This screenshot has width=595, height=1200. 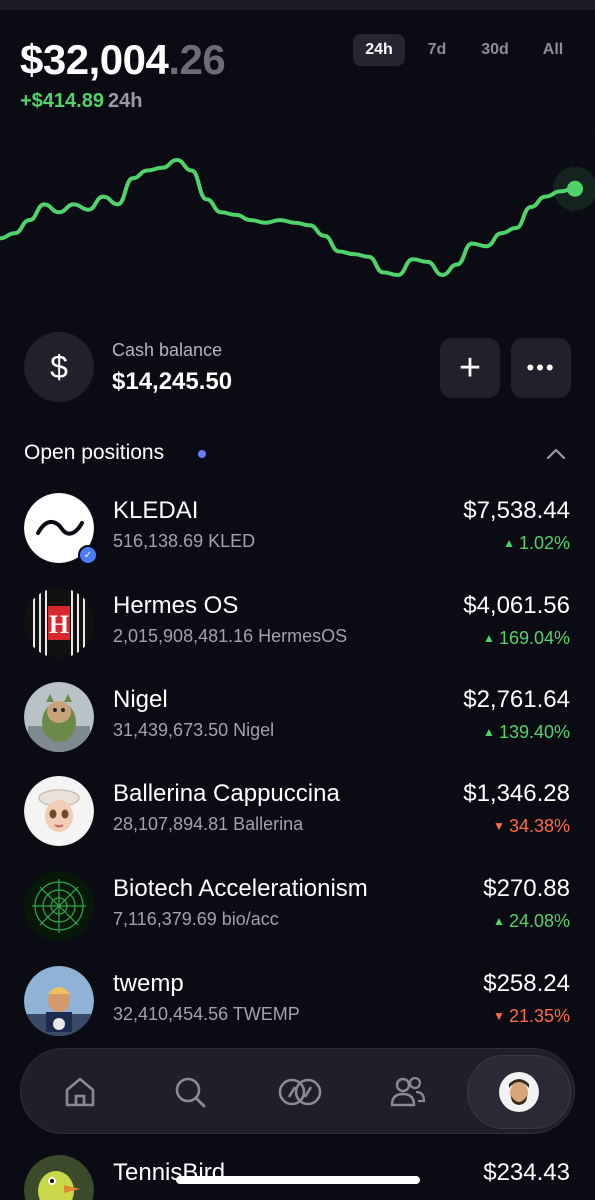 I want to click on position-name: Ballerina Cappuccina, so click(x=226, y=793).